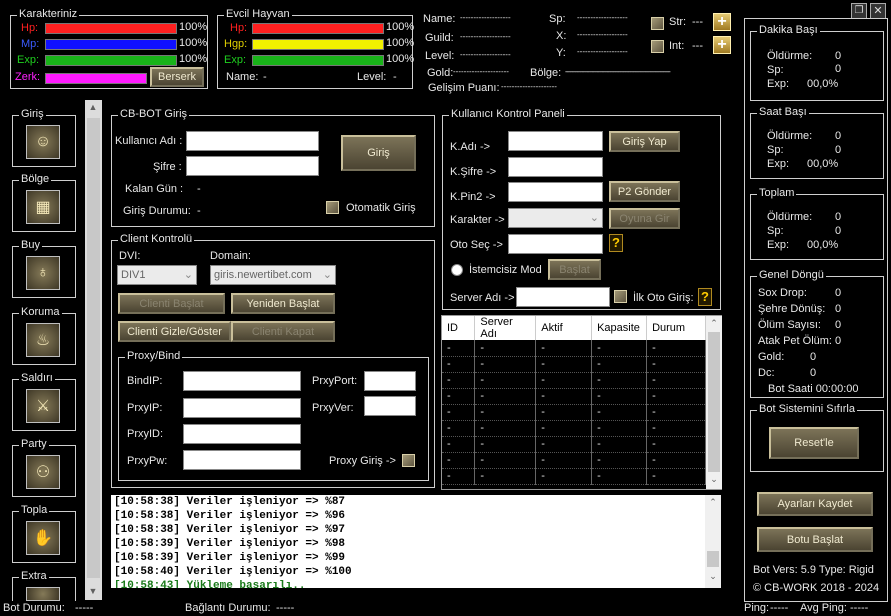 The image size is (891, 616). I want to click on prxypw-input, so click(242, 460).